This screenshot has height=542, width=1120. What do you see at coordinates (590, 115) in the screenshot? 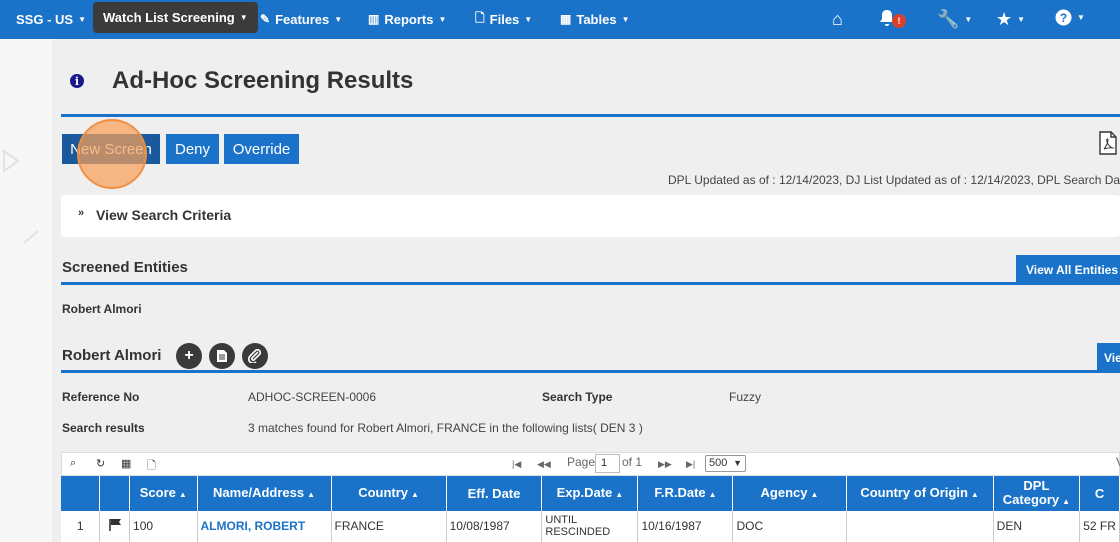
I see `title-divider` at bounding box center [590, 115].